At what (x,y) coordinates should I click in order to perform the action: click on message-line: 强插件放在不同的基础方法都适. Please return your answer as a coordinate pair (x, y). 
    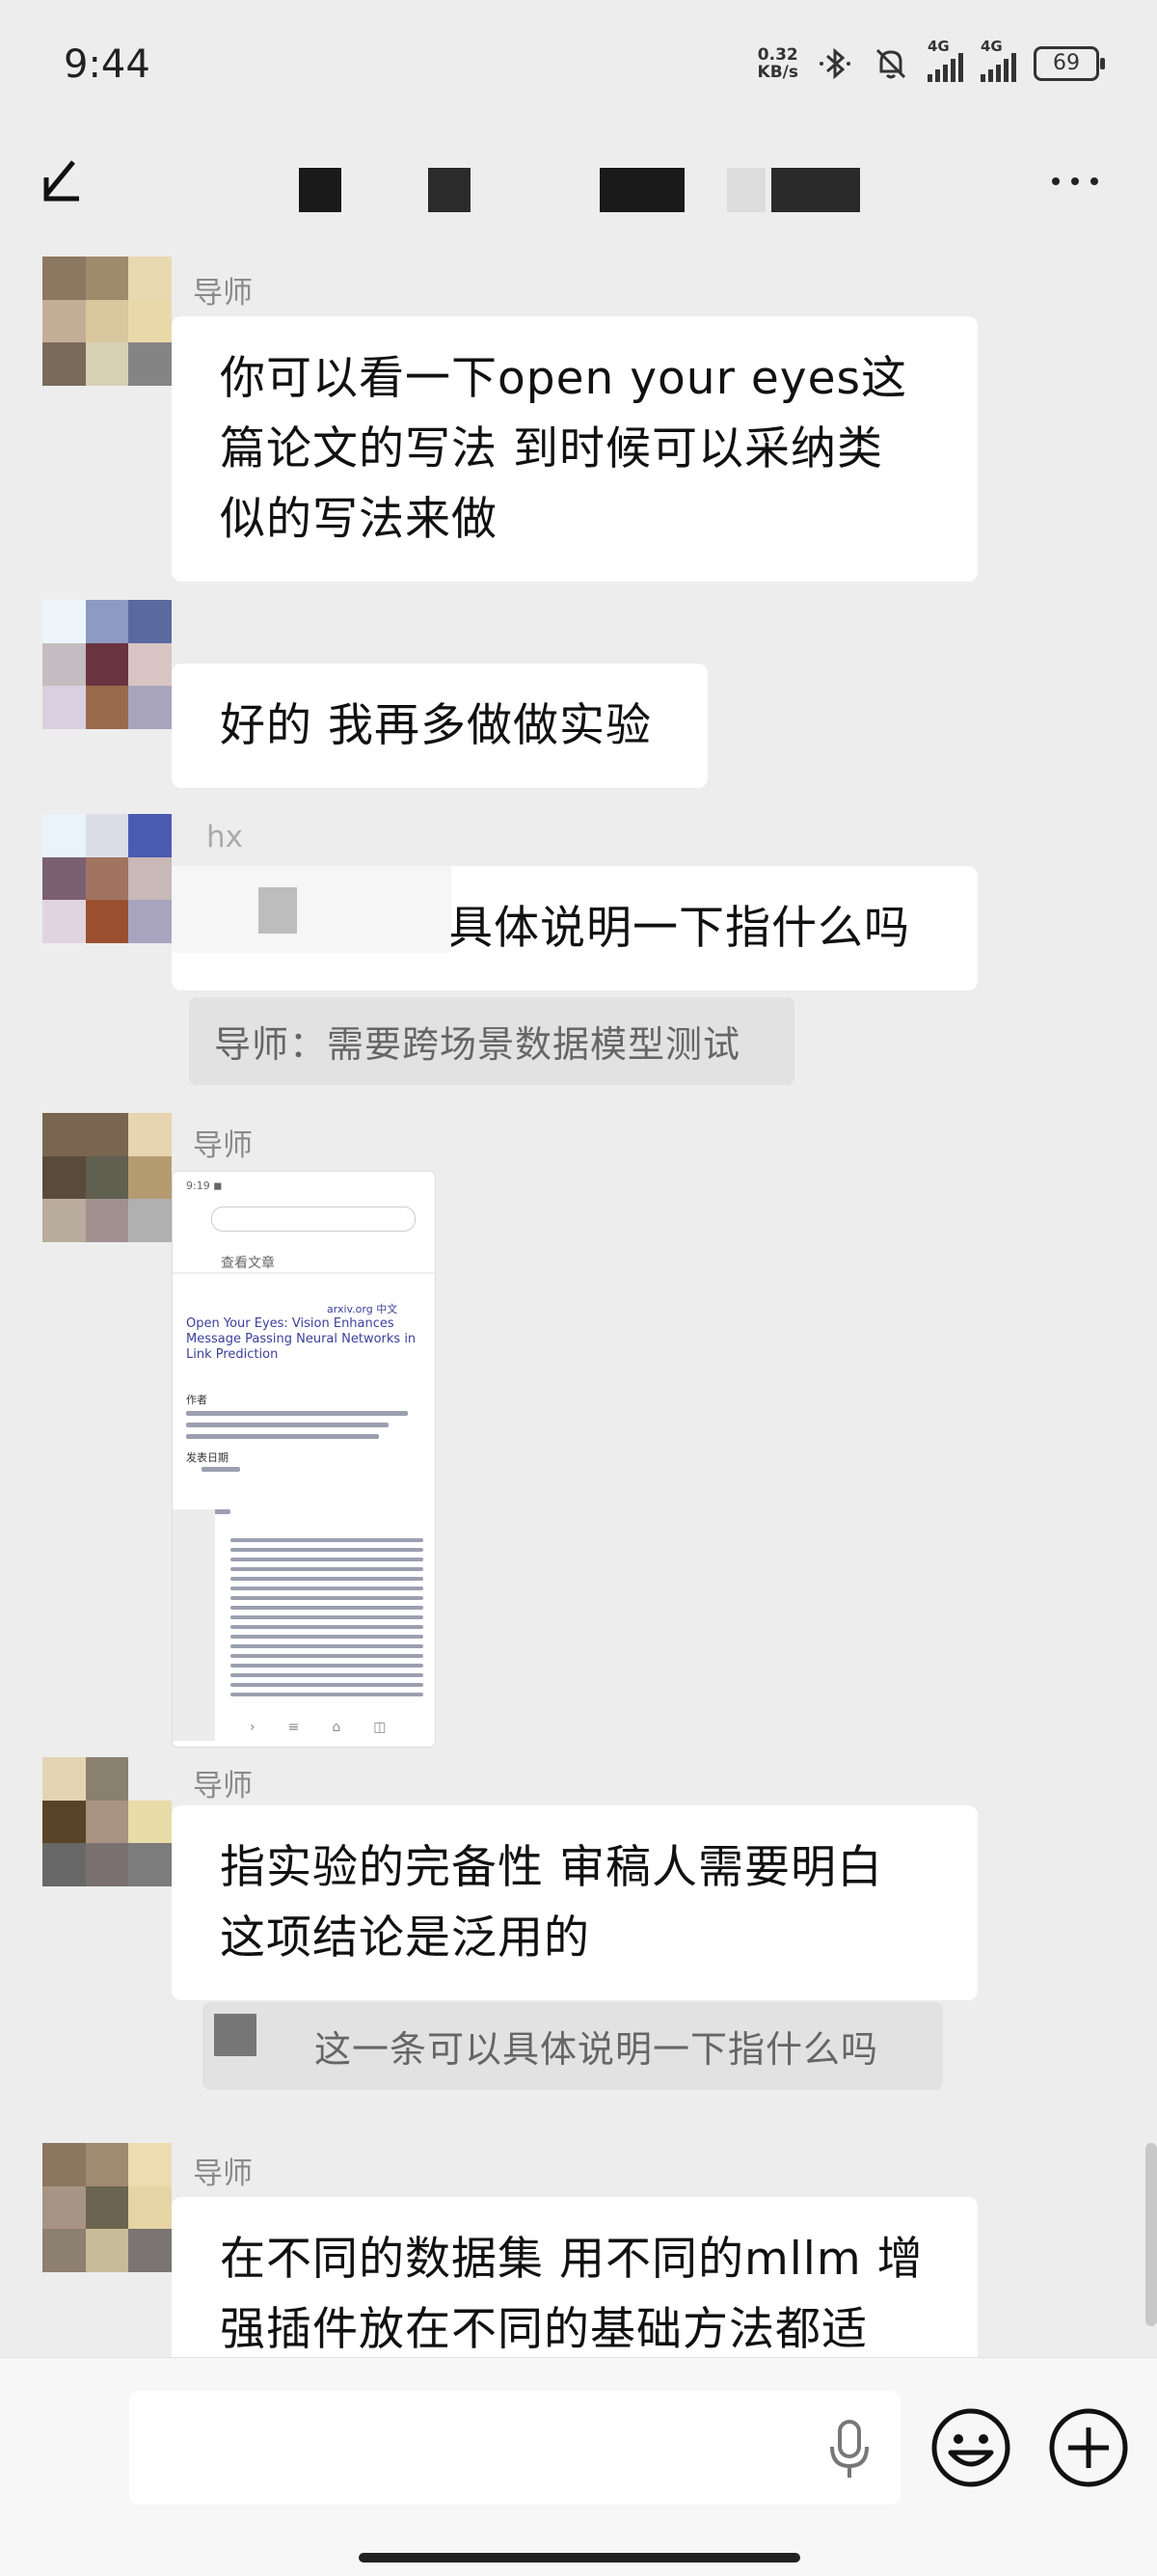
    Looking at the image, I should click on (544, 2329).